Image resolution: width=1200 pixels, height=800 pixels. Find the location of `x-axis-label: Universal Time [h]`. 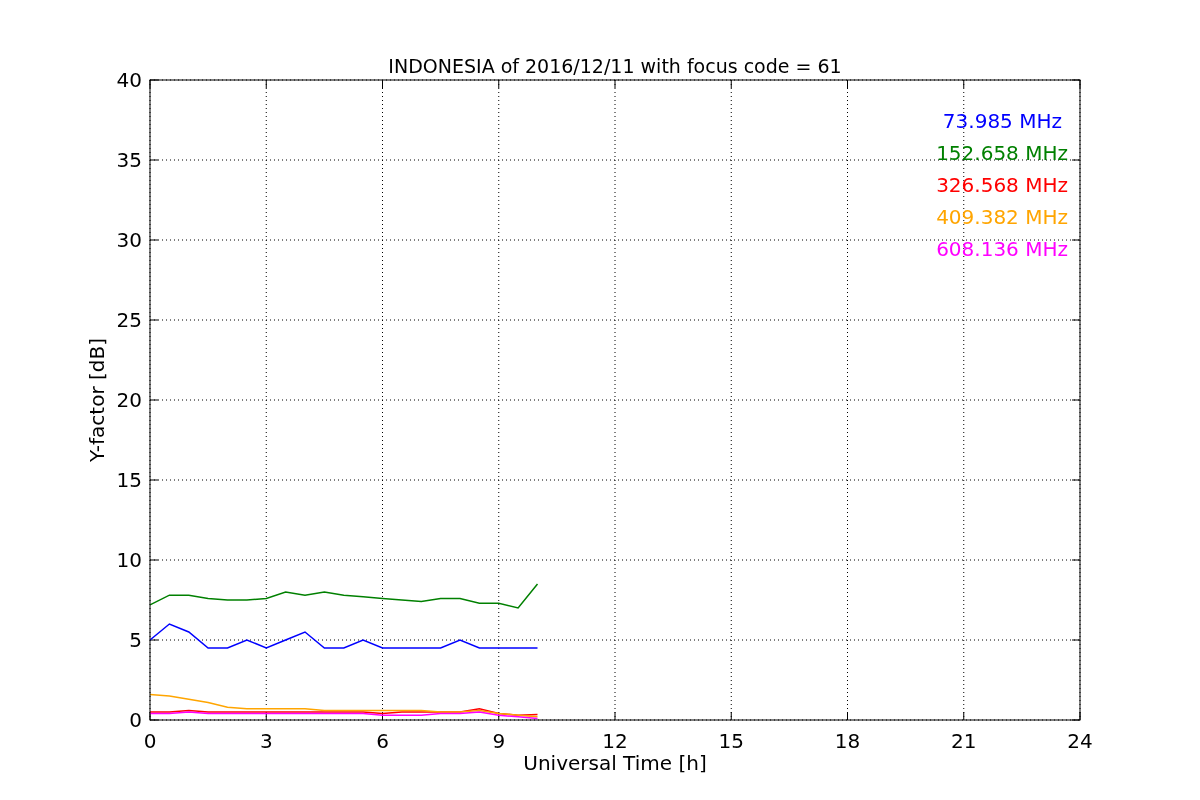

x-axis-label: Universal Time [h] is located at coordinates (615, 763).